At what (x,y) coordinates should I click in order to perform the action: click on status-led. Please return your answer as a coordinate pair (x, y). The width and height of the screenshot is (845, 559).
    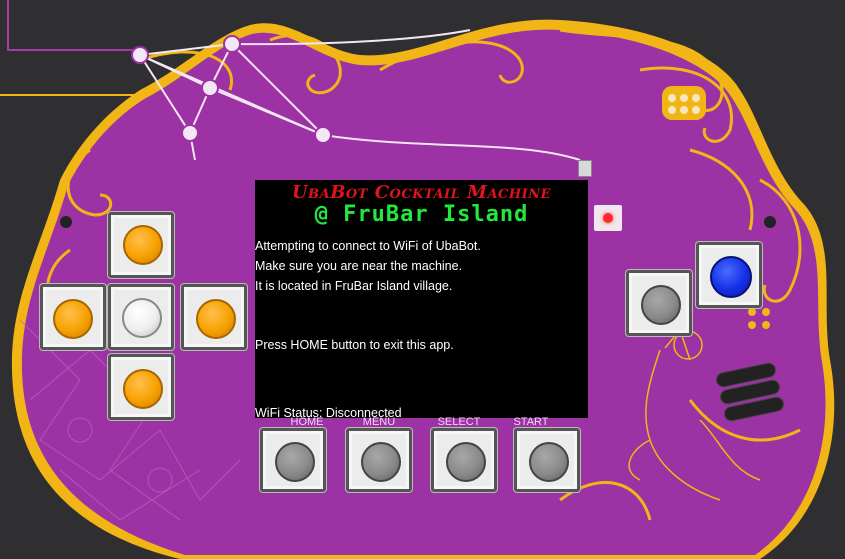
    Looking at the image, I should click on (608, 218).